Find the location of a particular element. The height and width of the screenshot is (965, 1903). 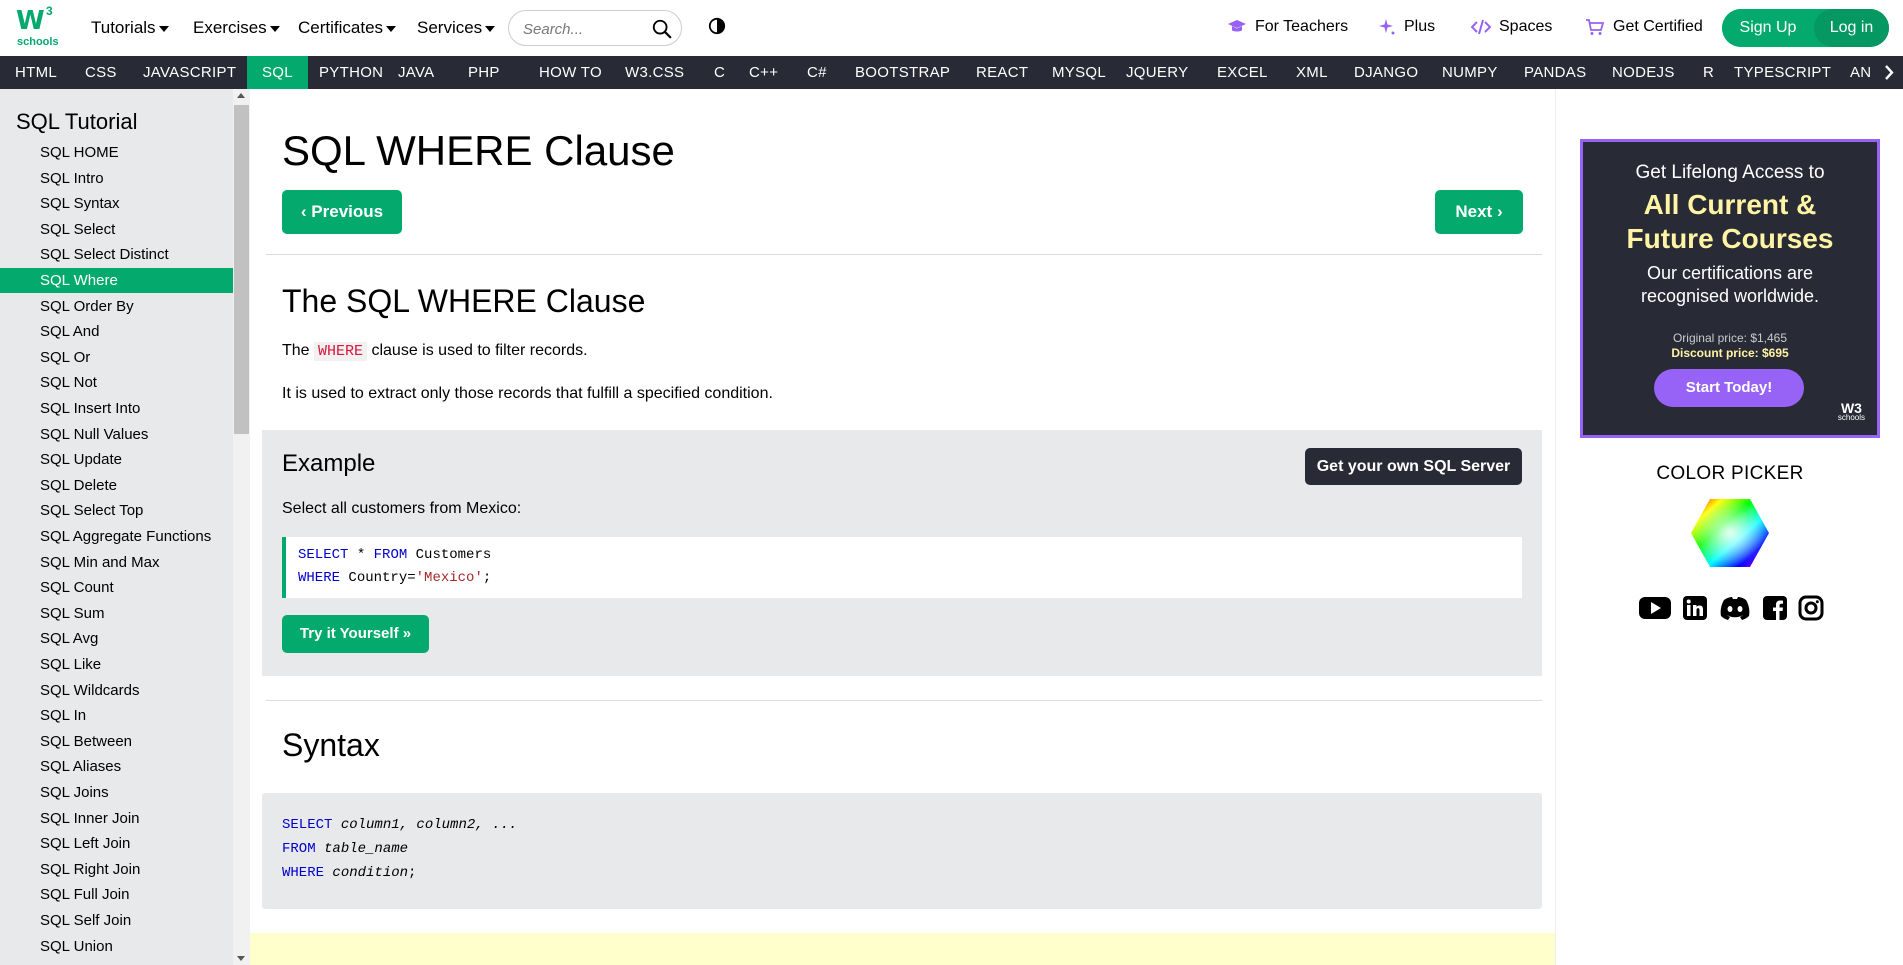

get-sql-server-button: Get your own SQL Server is located at coordinates (1413, 466).